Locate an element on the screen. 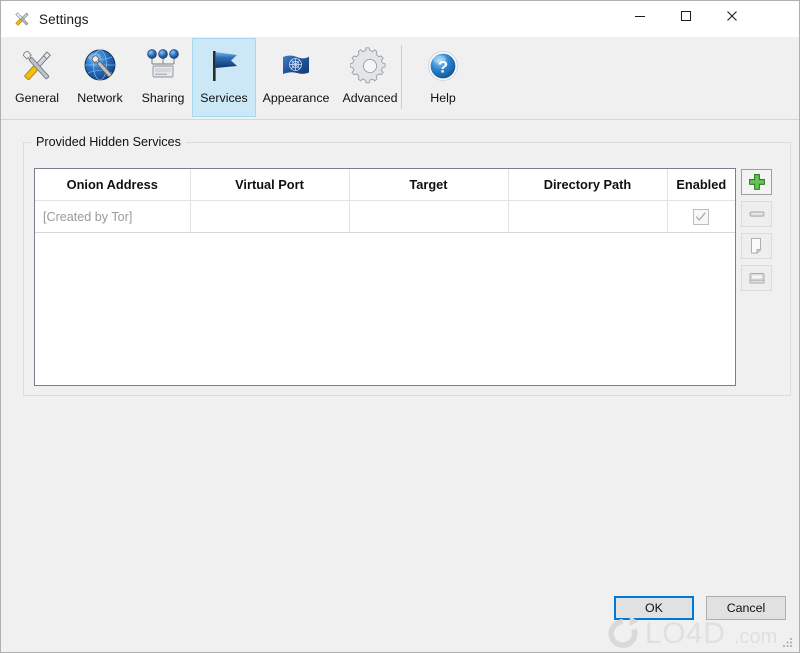 Image resolution: width=800 pixels, height=653 pixels. plus-icon is located at coordinates (756, 181).